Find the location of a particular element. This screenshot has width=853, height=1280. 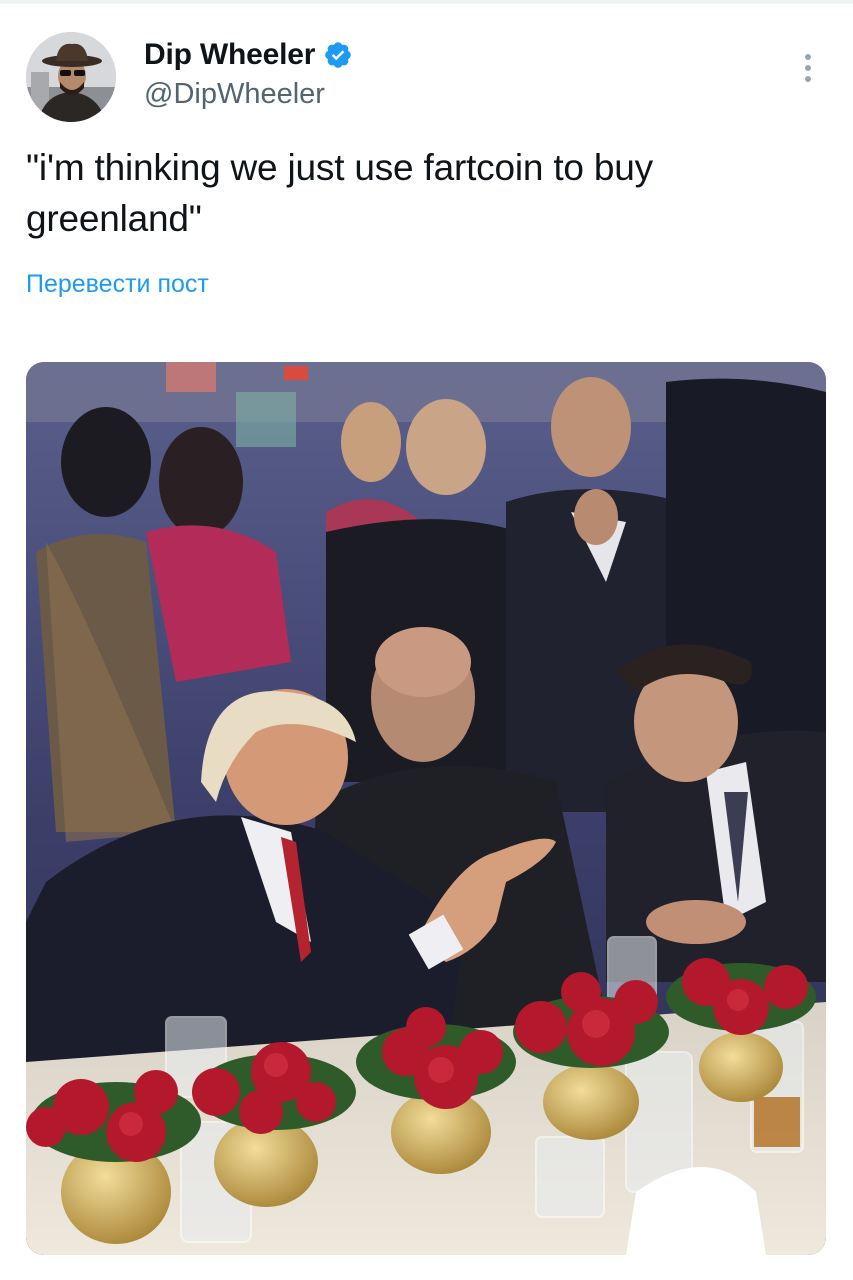

avatar-image is located at coordinates (71, 77).